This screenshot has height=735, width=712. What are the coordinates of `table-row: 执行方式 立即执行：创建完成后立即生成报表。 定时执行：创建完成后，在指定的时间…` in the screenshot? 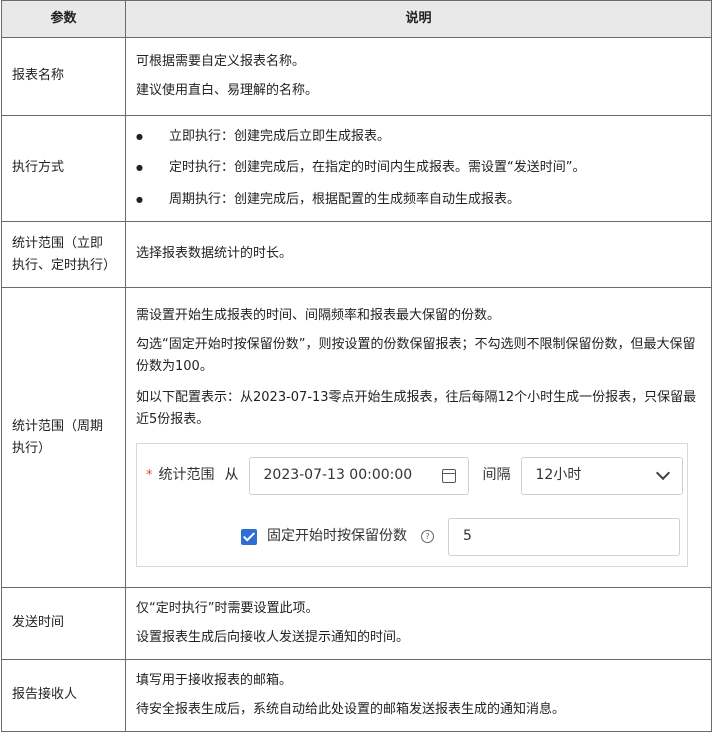 It's located at (356, 168).